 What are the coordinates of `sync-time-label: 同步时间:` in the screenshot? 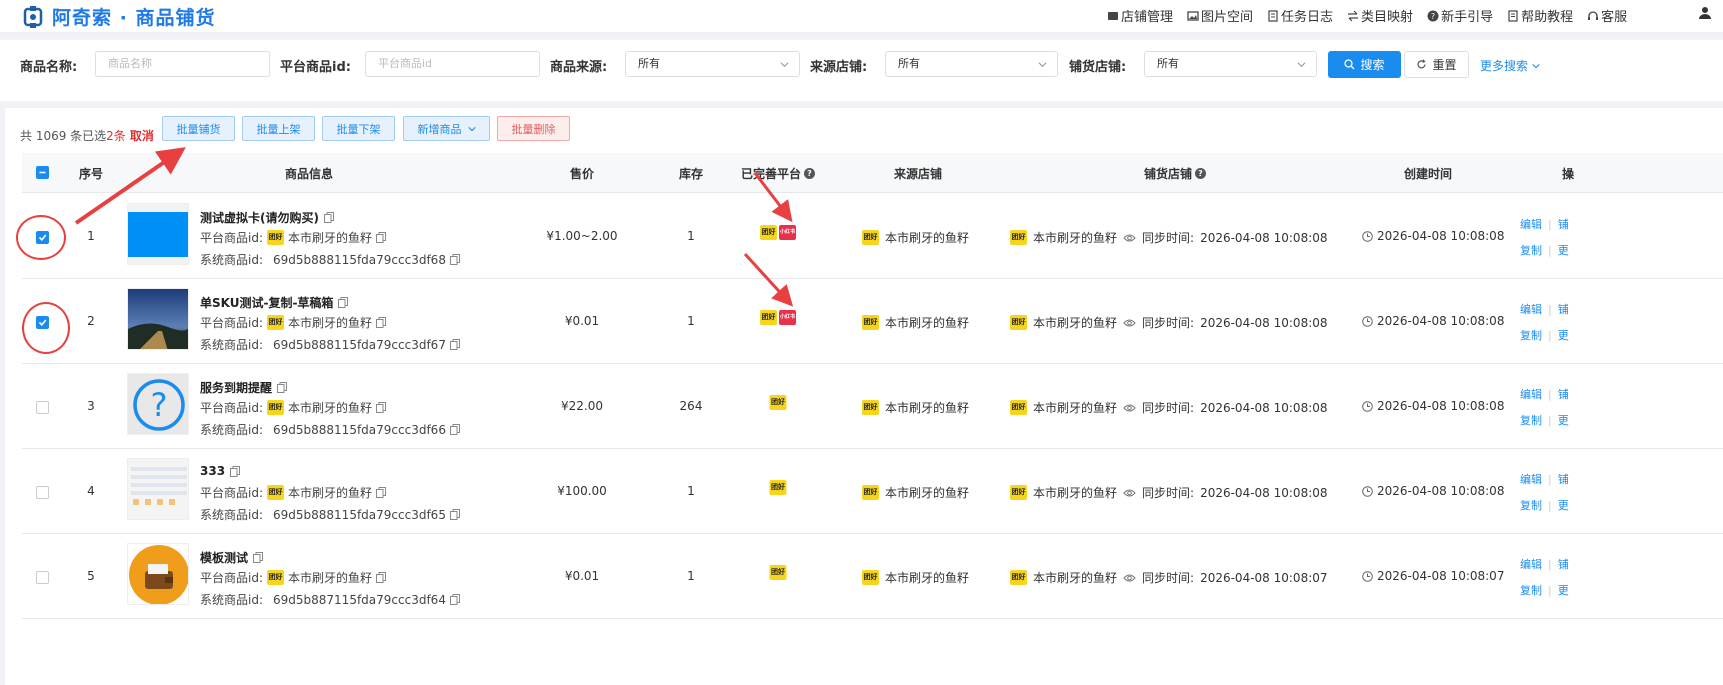 It's located at (1168, 578).